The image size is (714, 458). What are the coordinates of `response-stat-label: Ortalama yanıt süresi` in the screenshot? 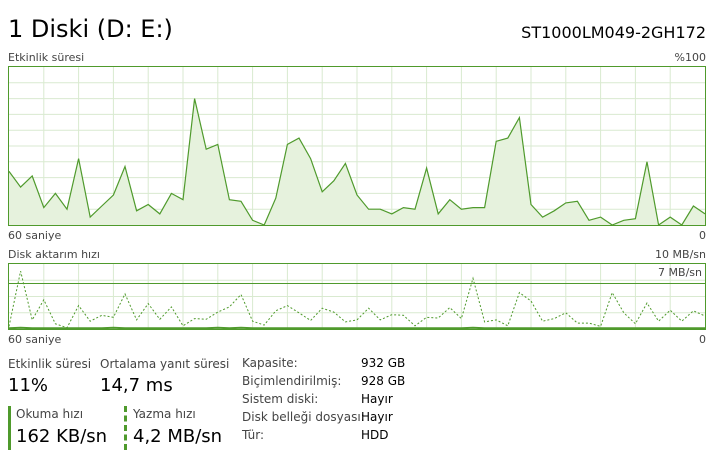 It's located at (165, 364).